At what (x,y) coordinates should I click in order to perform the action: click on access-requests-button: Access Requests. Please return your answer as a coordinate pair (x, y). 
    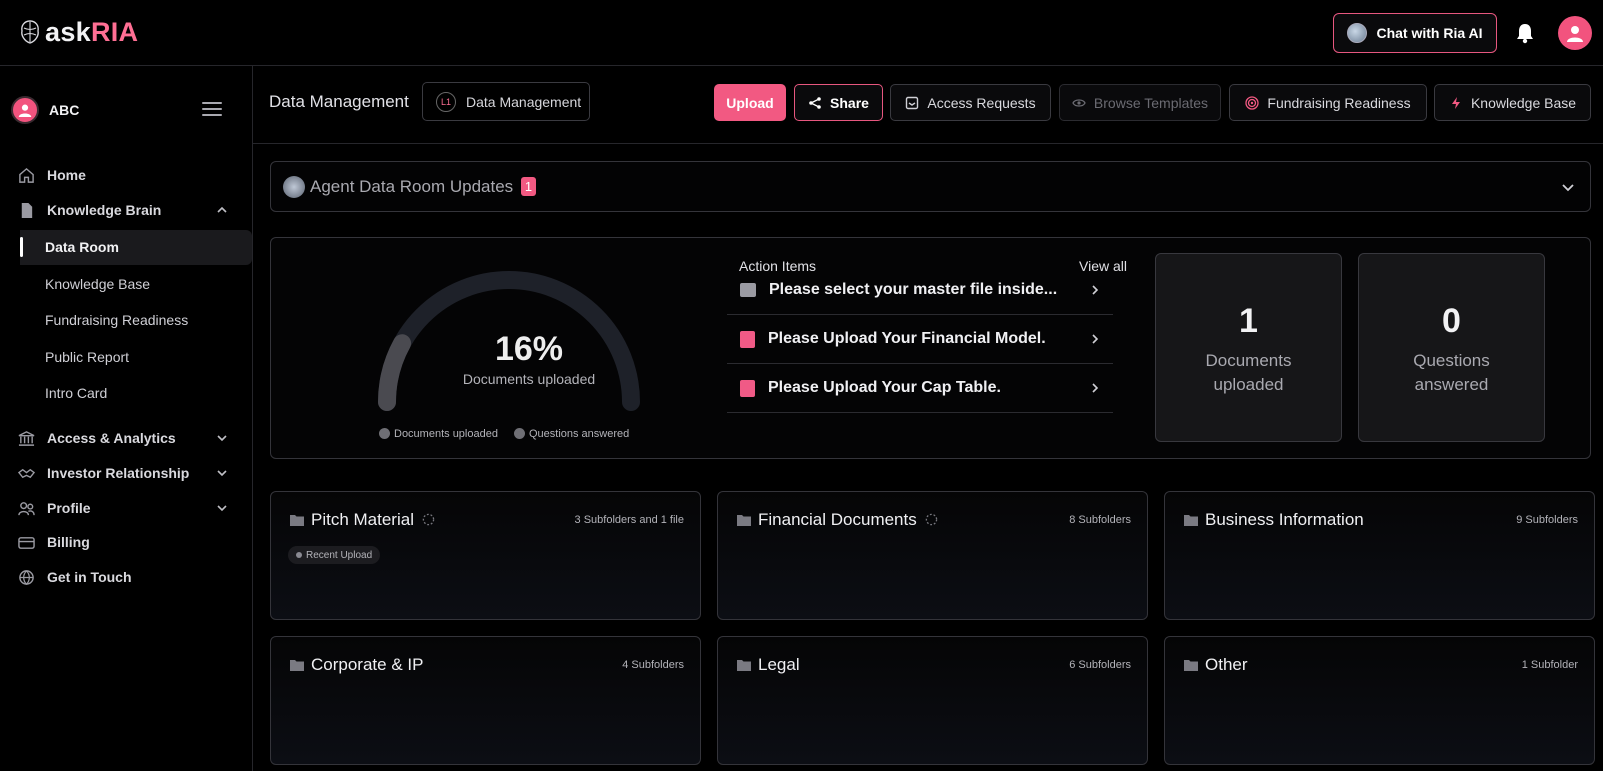
    Looking at the image, I should click on (970, 102).